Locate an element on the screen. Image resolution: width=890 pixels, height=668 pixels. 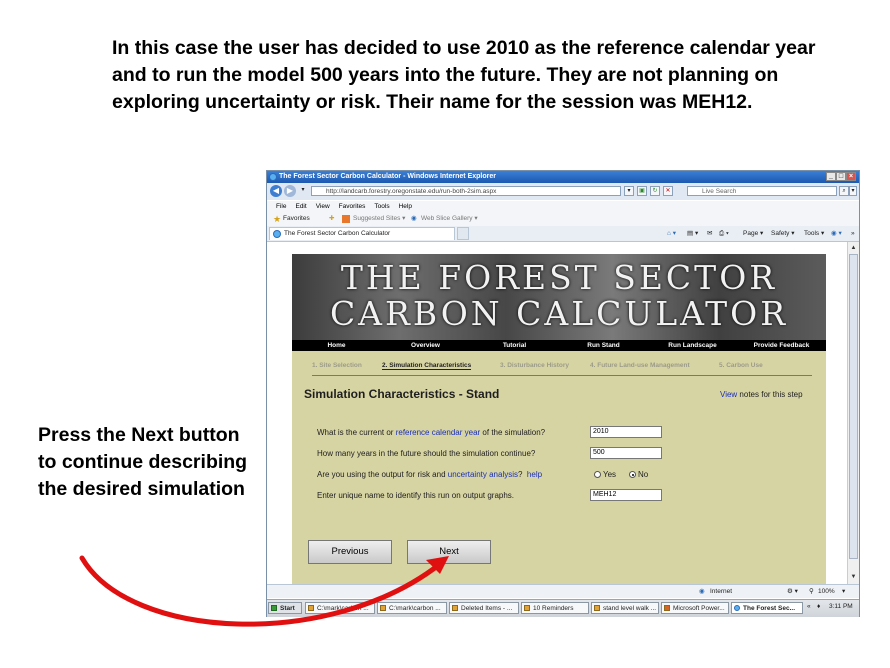
safety-menu: Safety ▾ is located at coordinates (783, 233).